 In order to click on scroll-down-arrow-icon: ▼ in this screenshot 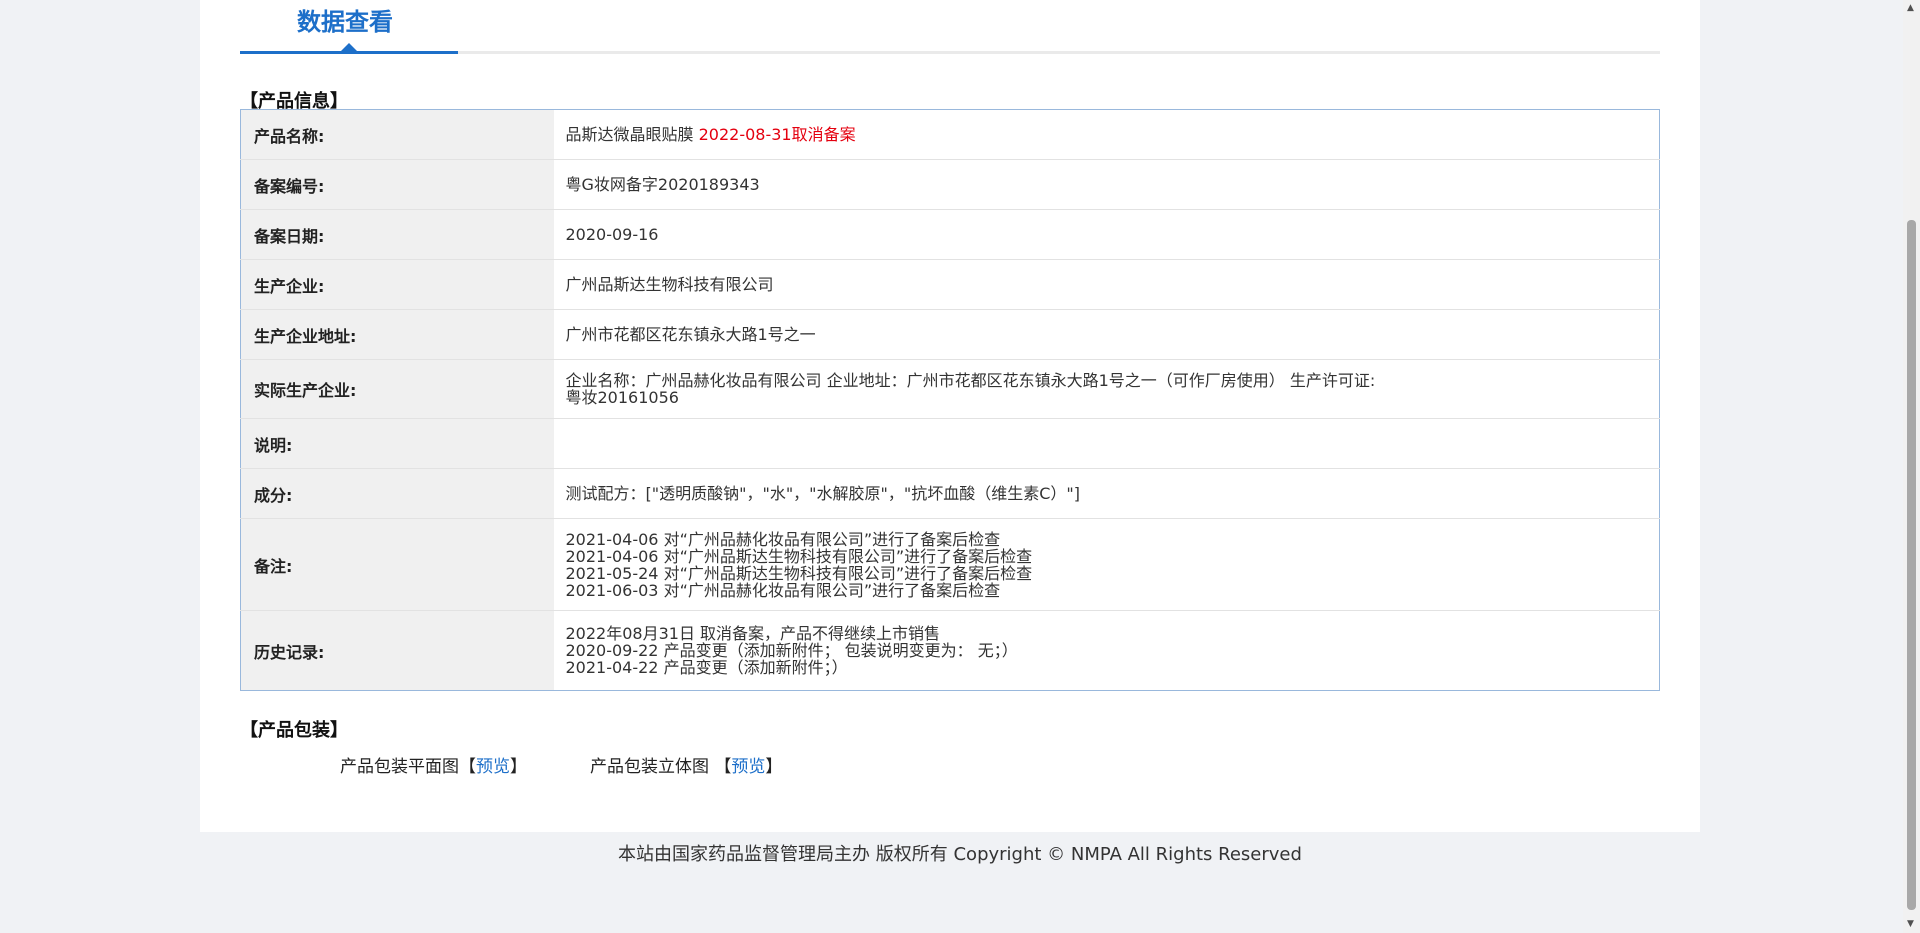, I will do `click(1910, 924)`.